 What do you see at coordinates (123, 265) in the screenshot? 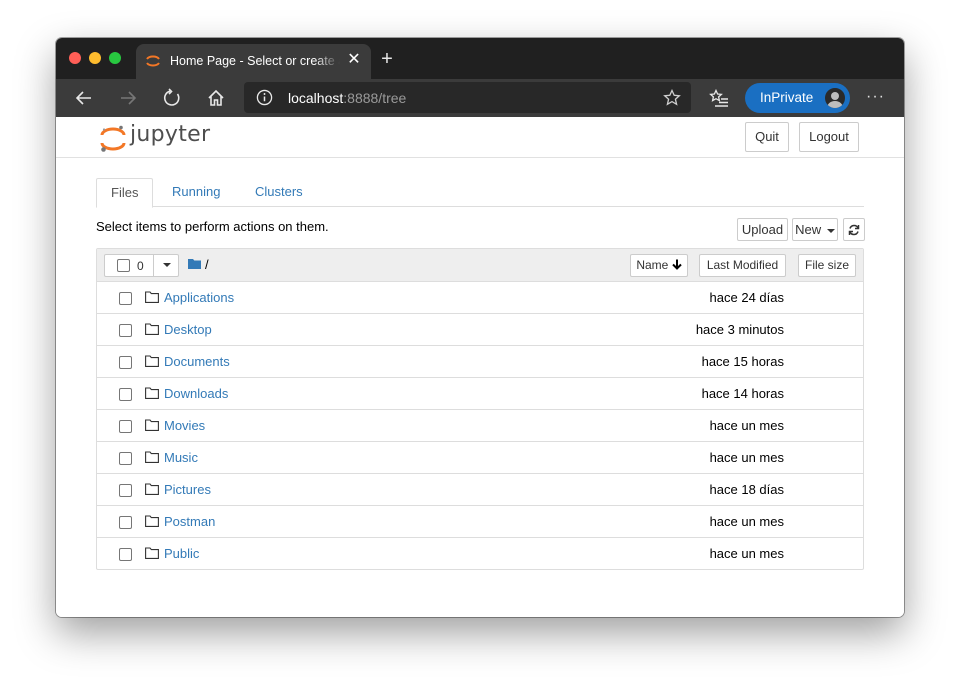
I see `select-all-checkbox` at bounding box center [123, 265].